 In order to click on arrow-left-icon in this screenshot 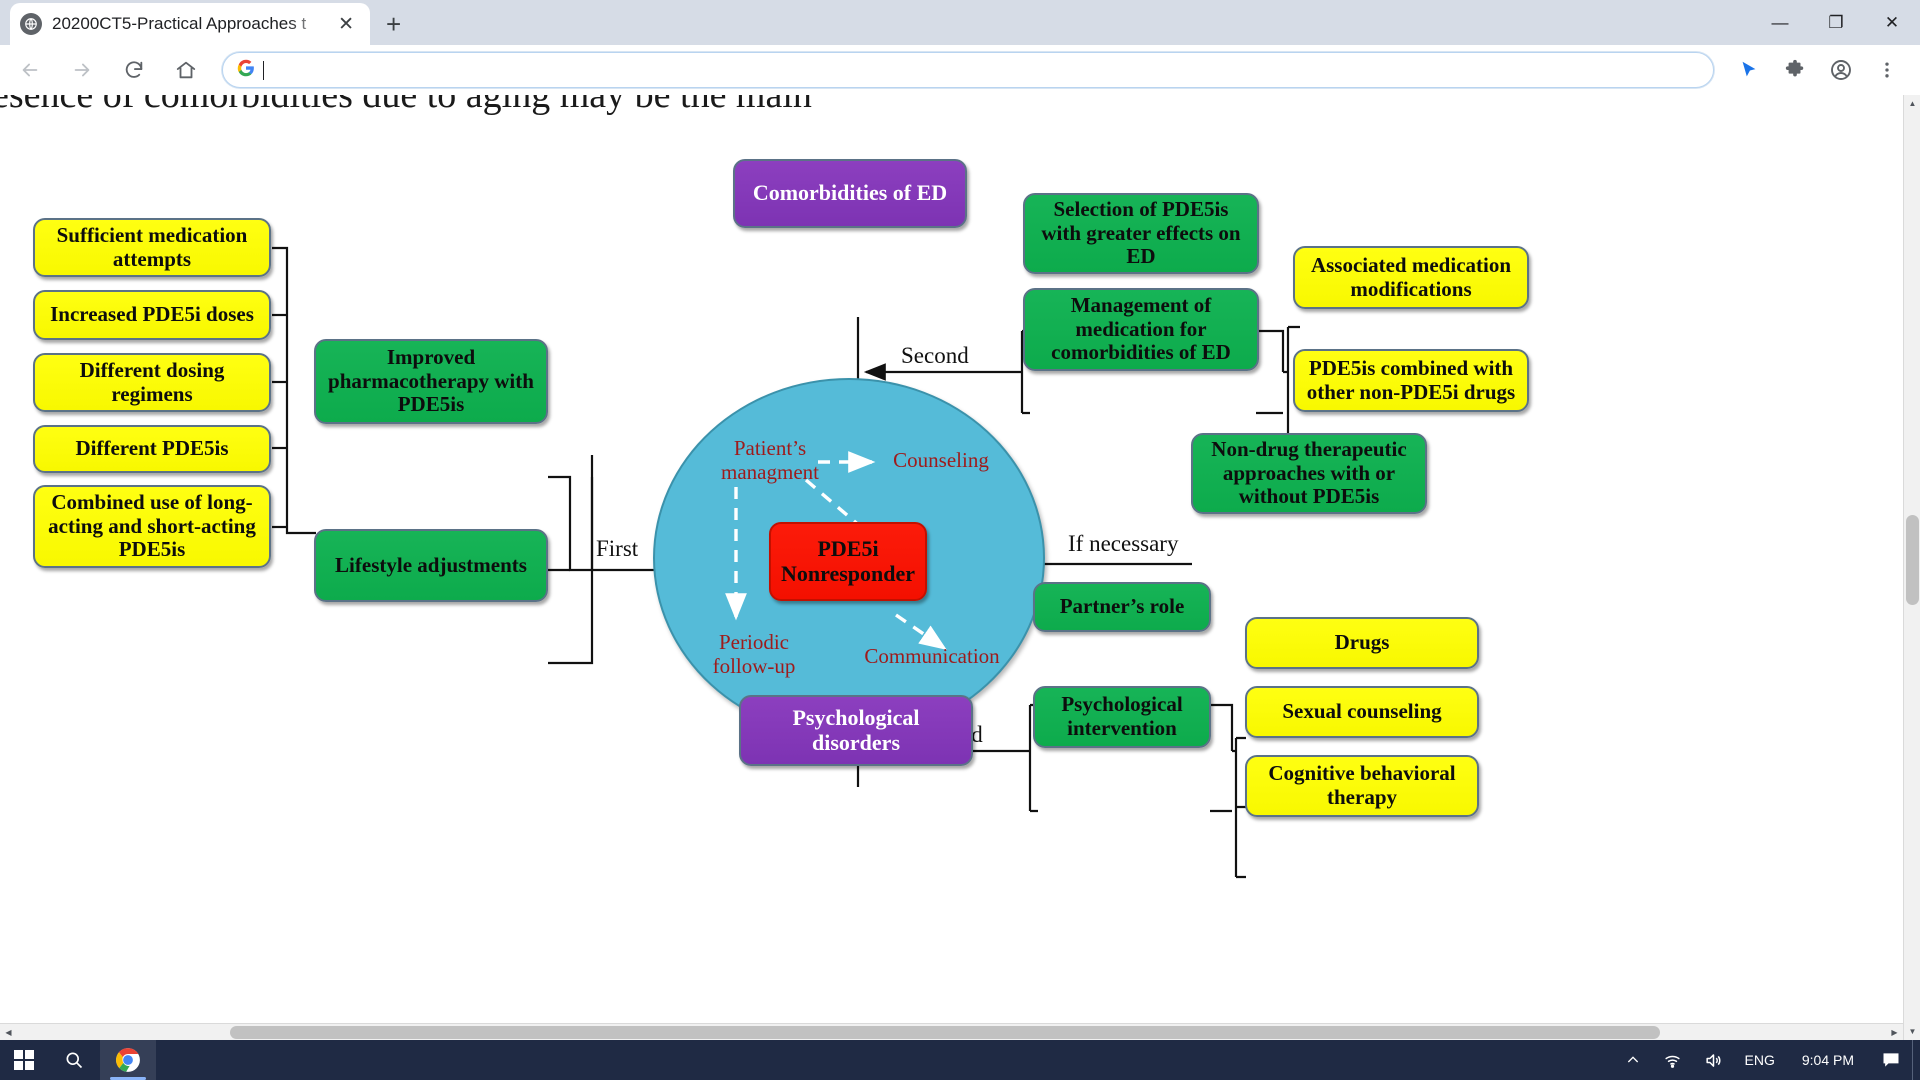, I will do `click(30, 70)`.